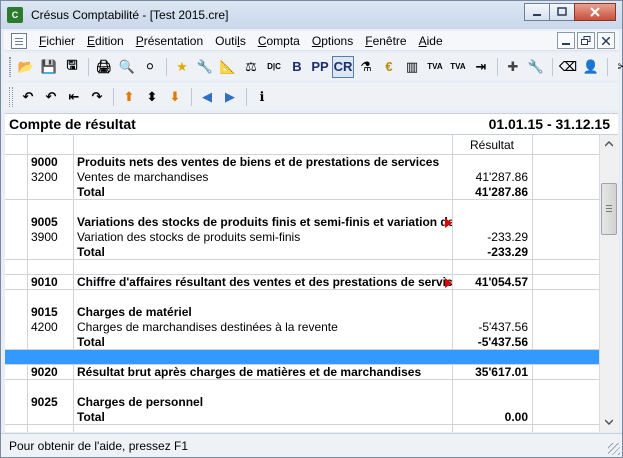 This screenshot has height=458, width=623. Describe the element at coordinates (97, 97) in the screenshot. I see `redo-list-icon: ↷` at that location.